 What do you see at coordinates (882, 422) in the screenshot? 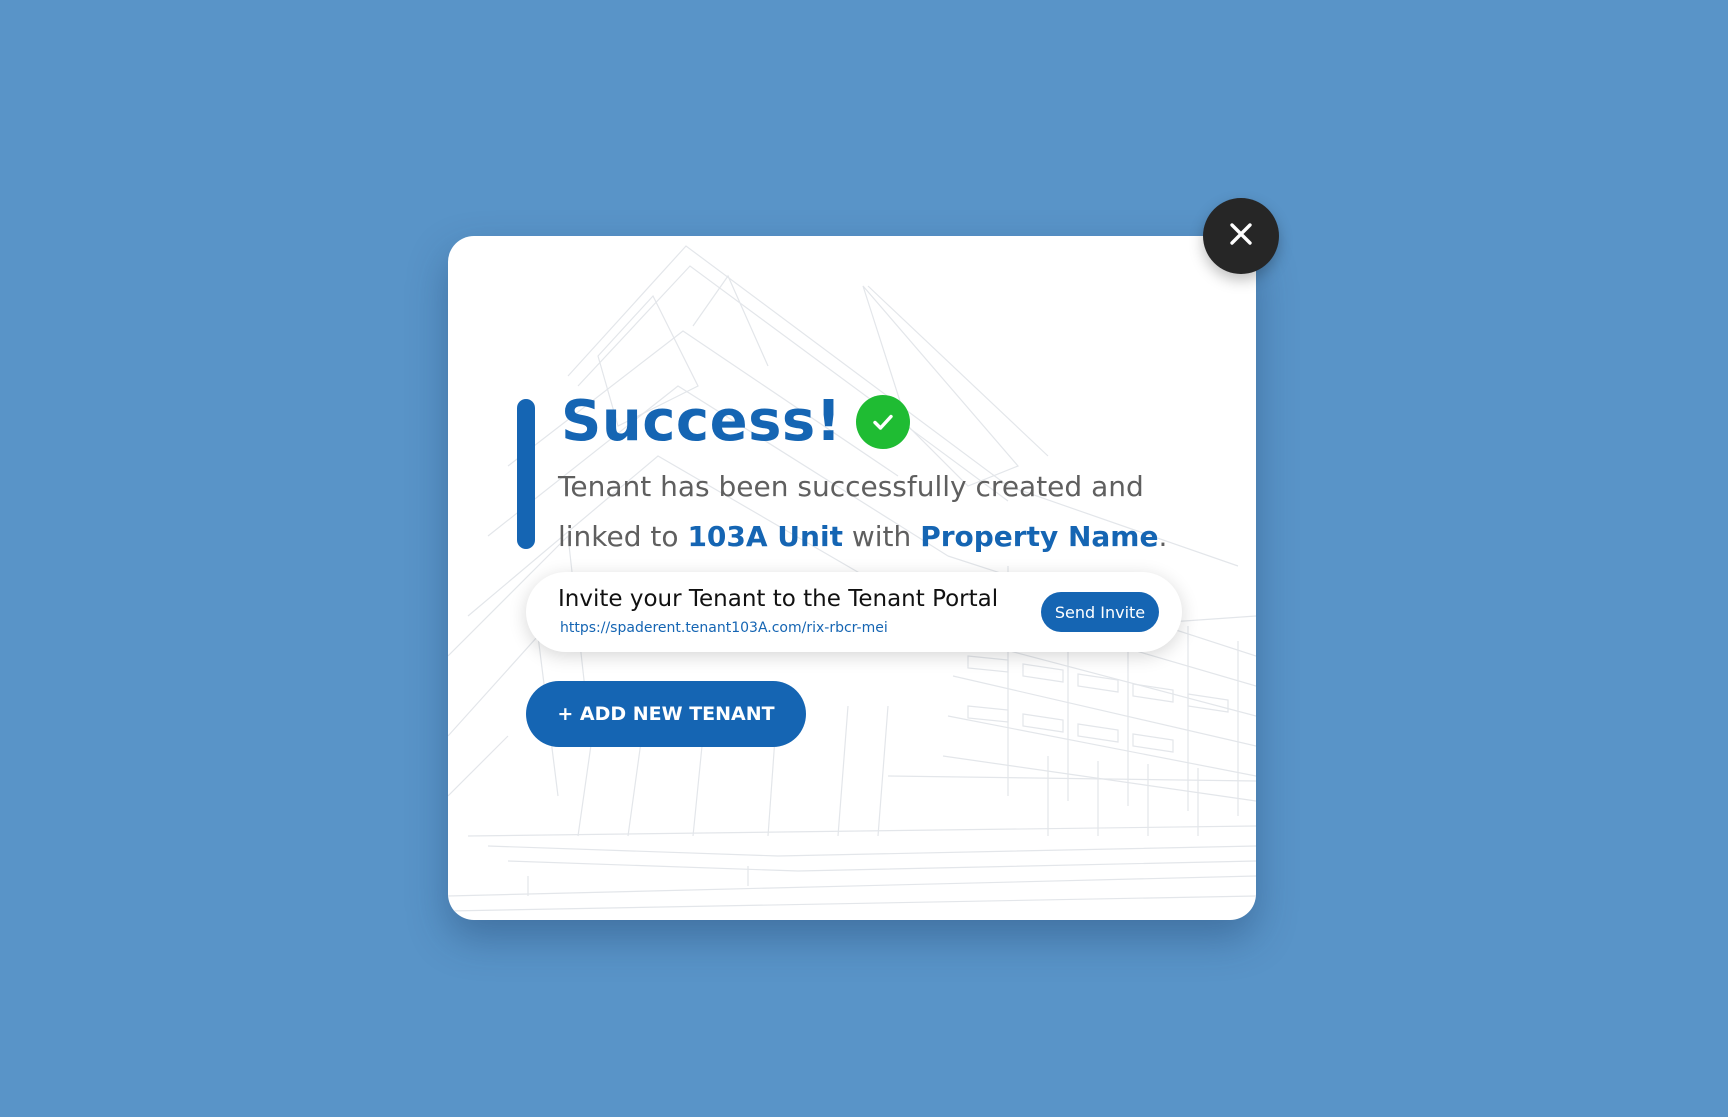
I see `checkmark-icon` at bounding box center [882, 422].